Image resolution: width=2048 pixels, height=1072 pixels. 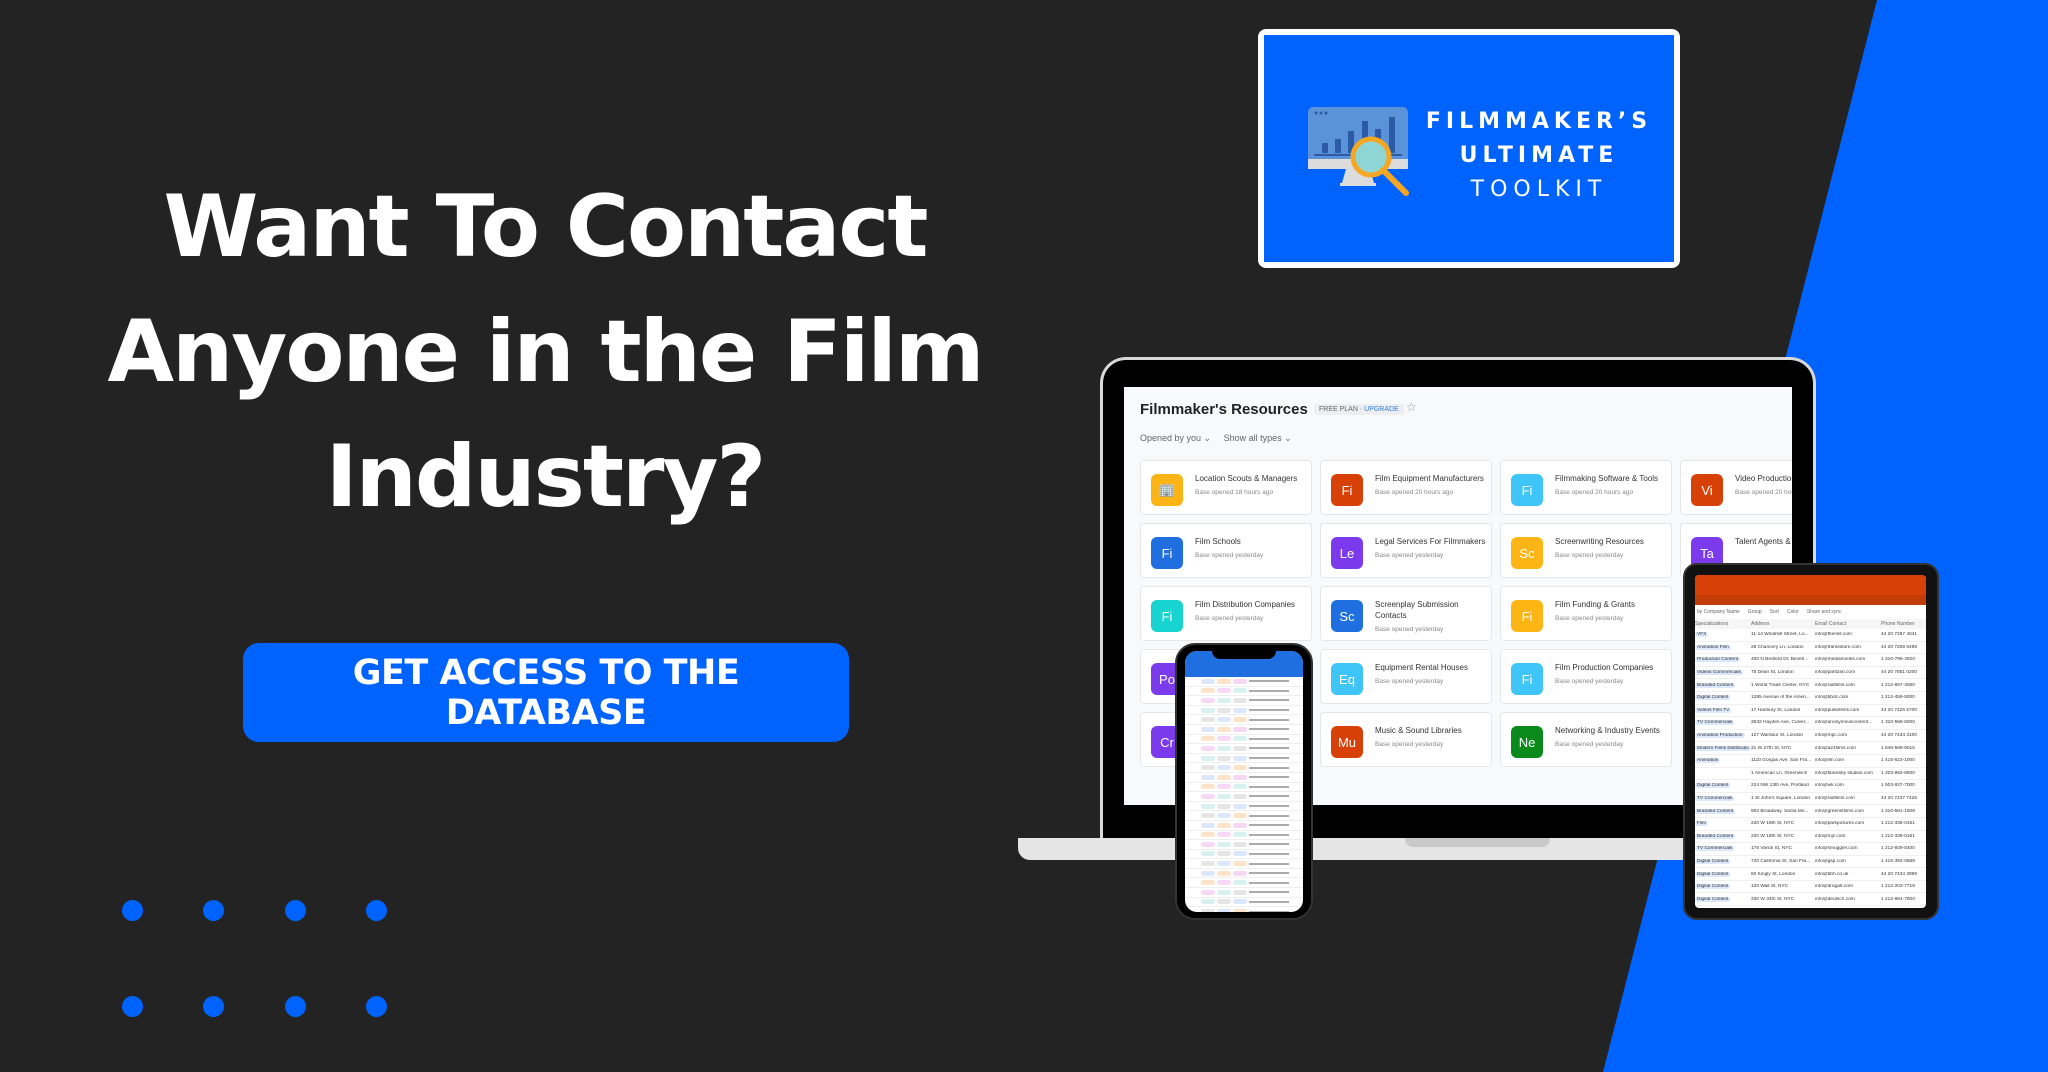 I want to click on tag-pill: VFX, so click(x=1702, y=635).